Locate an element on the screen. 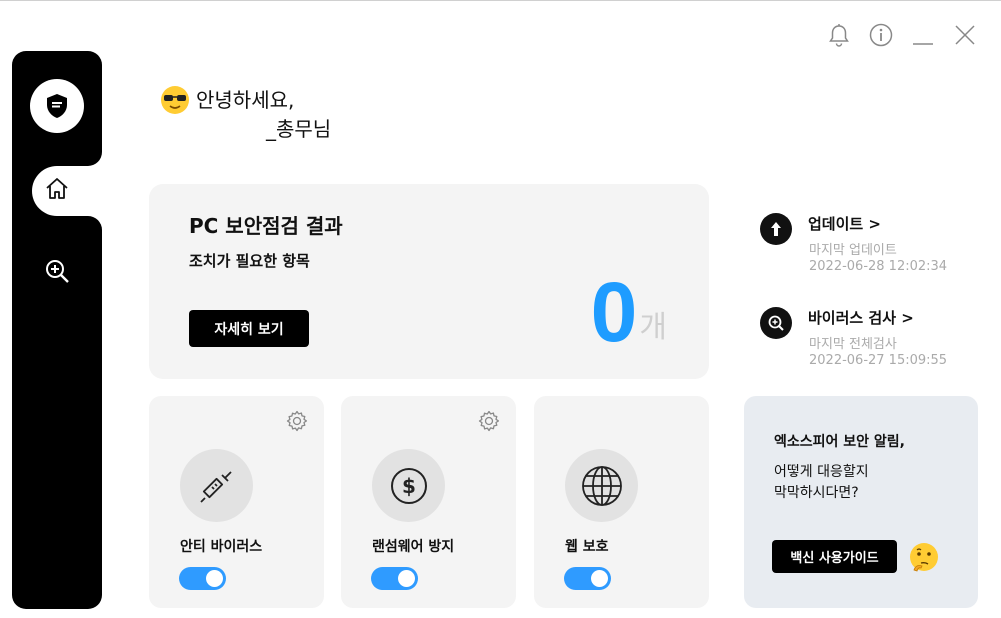  issue-count: 0 개 is located at coordinates (629, 312).